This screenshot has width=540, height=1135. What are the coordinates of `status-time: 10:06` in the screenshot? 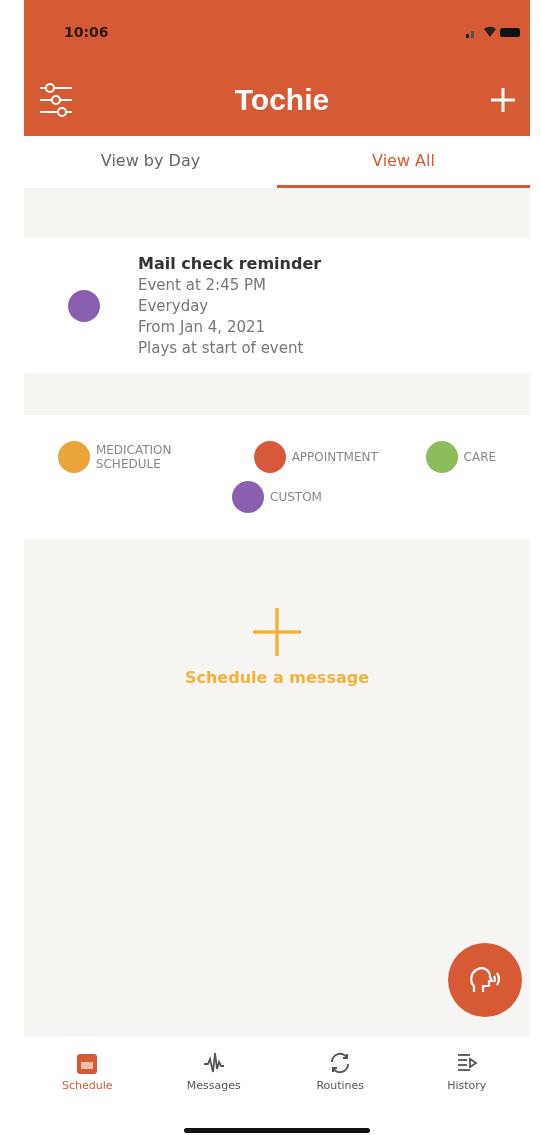 It's located at (86, 32).